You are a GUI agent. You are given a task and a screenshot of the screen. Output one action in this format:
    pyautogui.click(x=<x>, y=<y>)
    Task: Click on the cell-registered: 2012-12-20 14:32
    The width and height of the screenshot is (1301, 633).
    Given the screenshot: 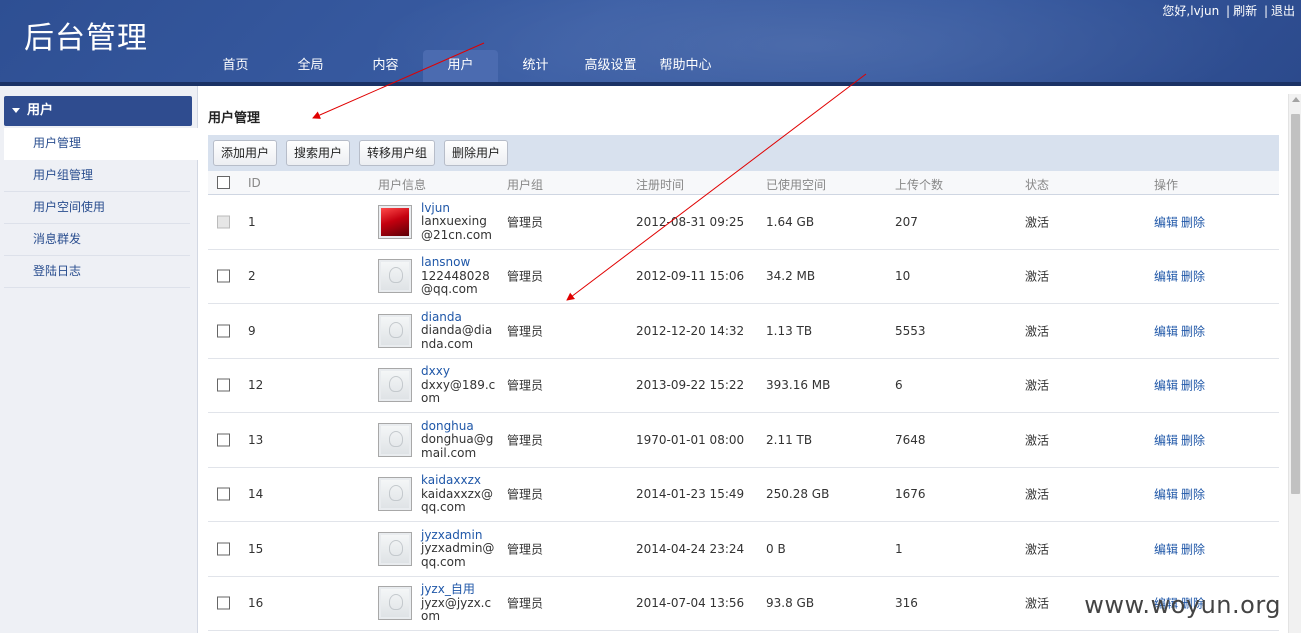 What is the action you would take?
    pyautogui.click(x=690, y=330)
    